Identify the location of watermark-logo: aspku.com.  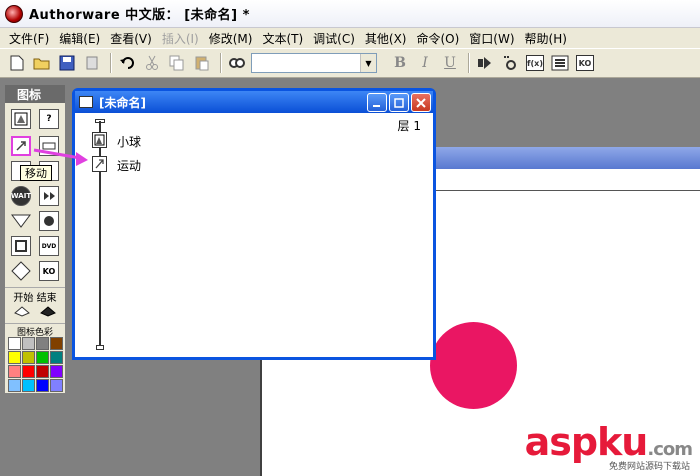
(608, 442).